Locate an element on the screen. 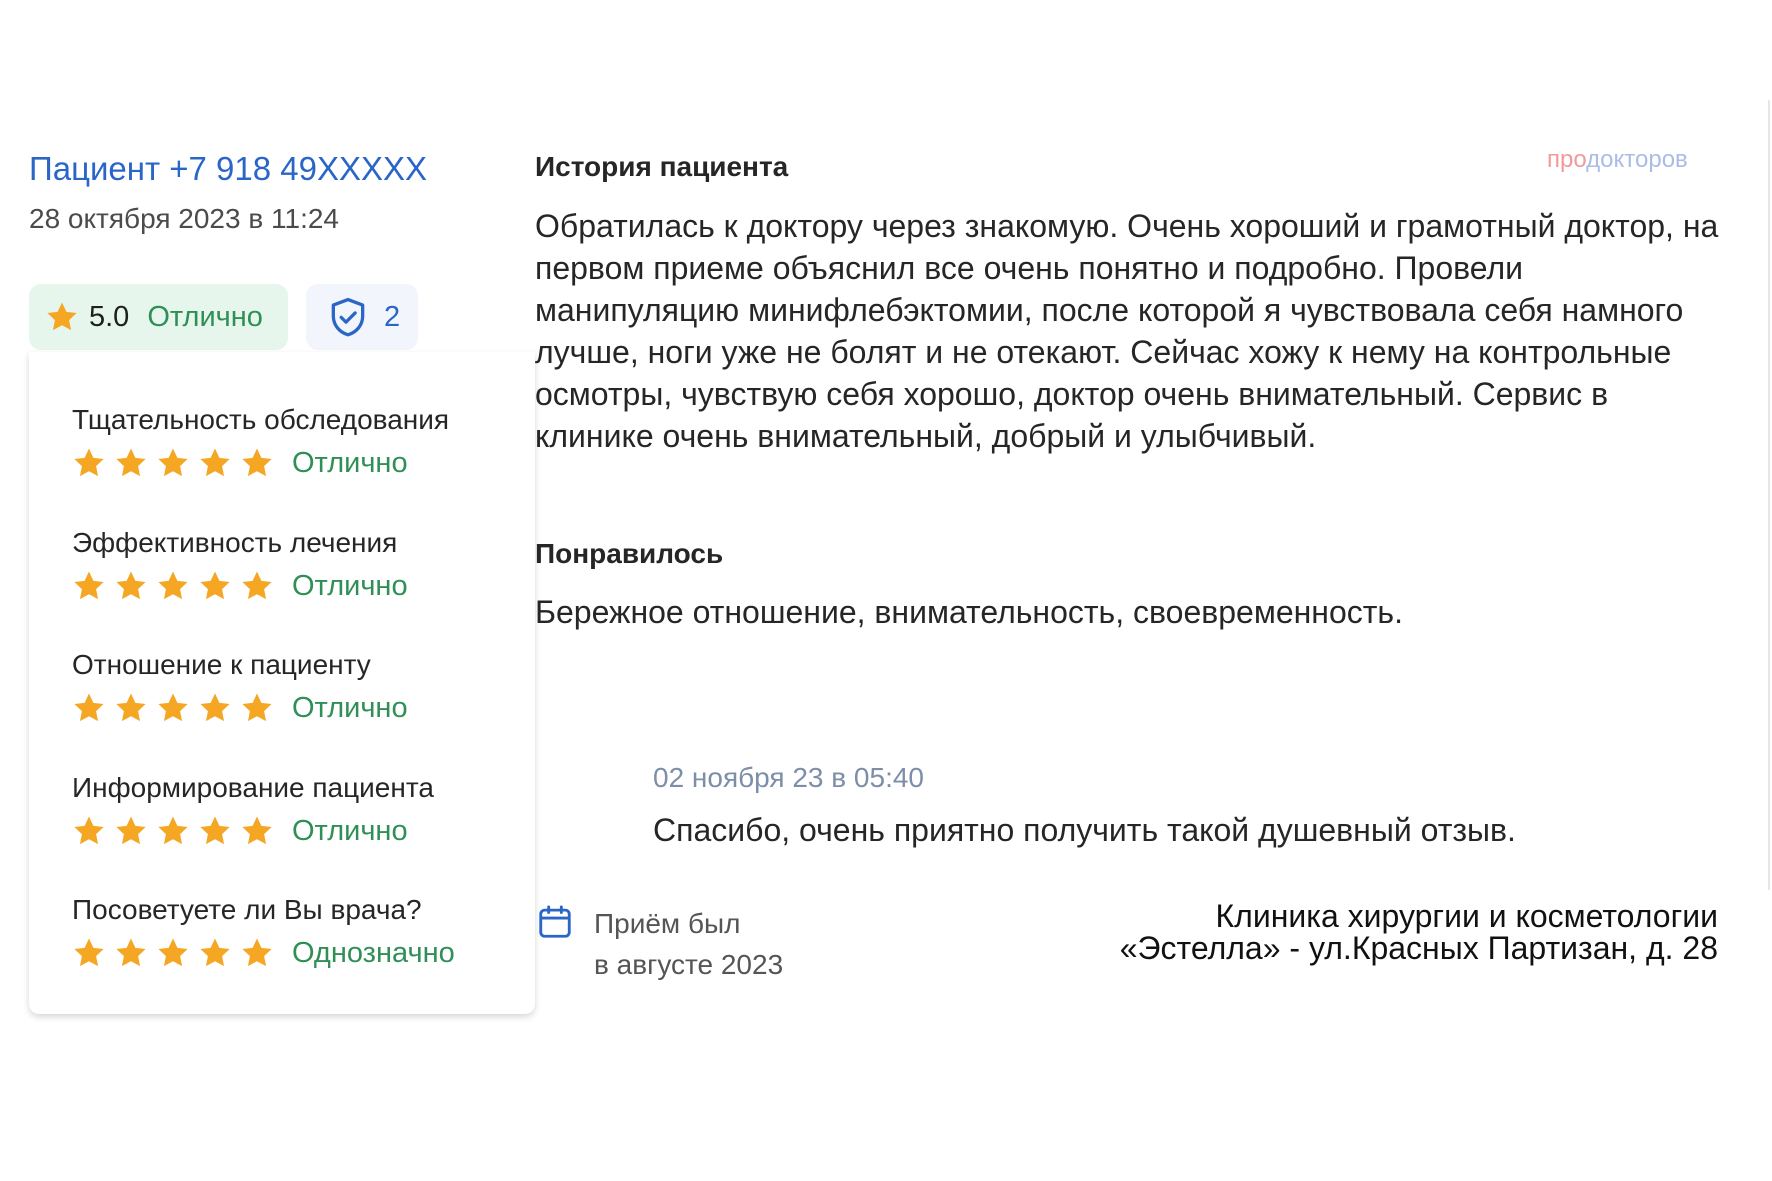 The height and width of the screenshot is (1181, 1772). visit-line-1: Приём был is located at coordinates (667, 923).